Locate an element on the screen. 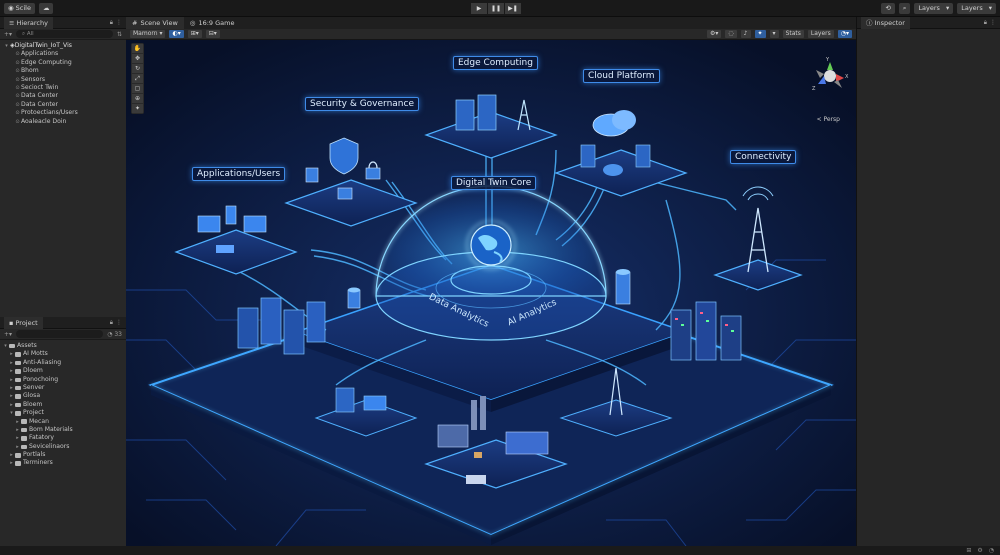 This screenshot has height=555, width=1000. hierarchy-item: ⊙ Edge Computing is located at coordinates (63, 63).